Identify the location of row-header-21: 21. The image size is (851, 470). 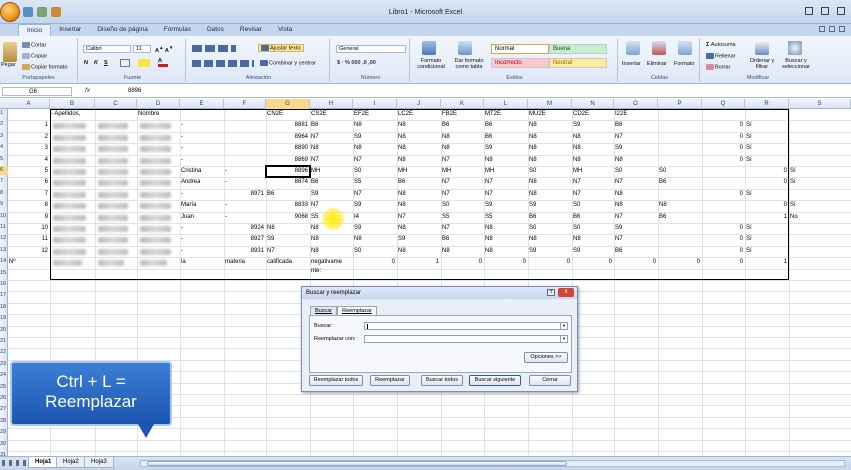
(4, 341).